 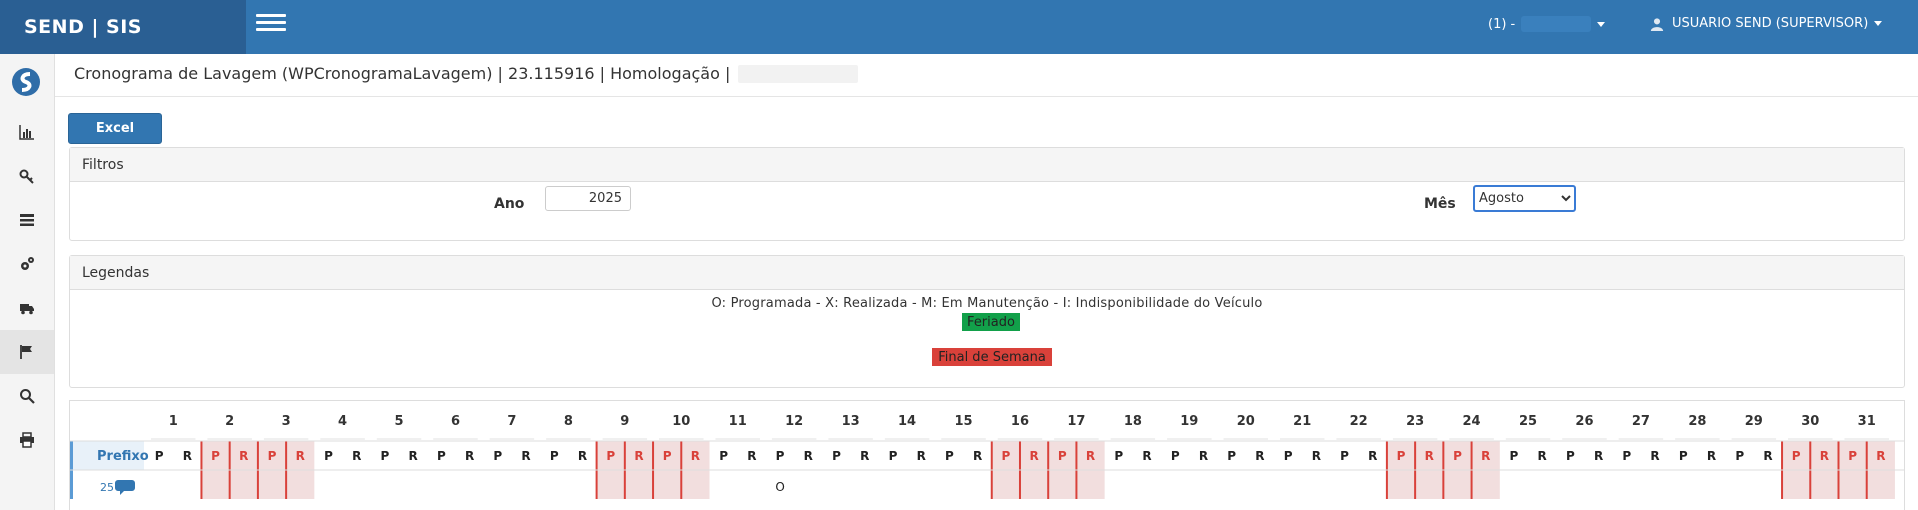 I want to click on environment-redacted, so click(x=798, y=73).